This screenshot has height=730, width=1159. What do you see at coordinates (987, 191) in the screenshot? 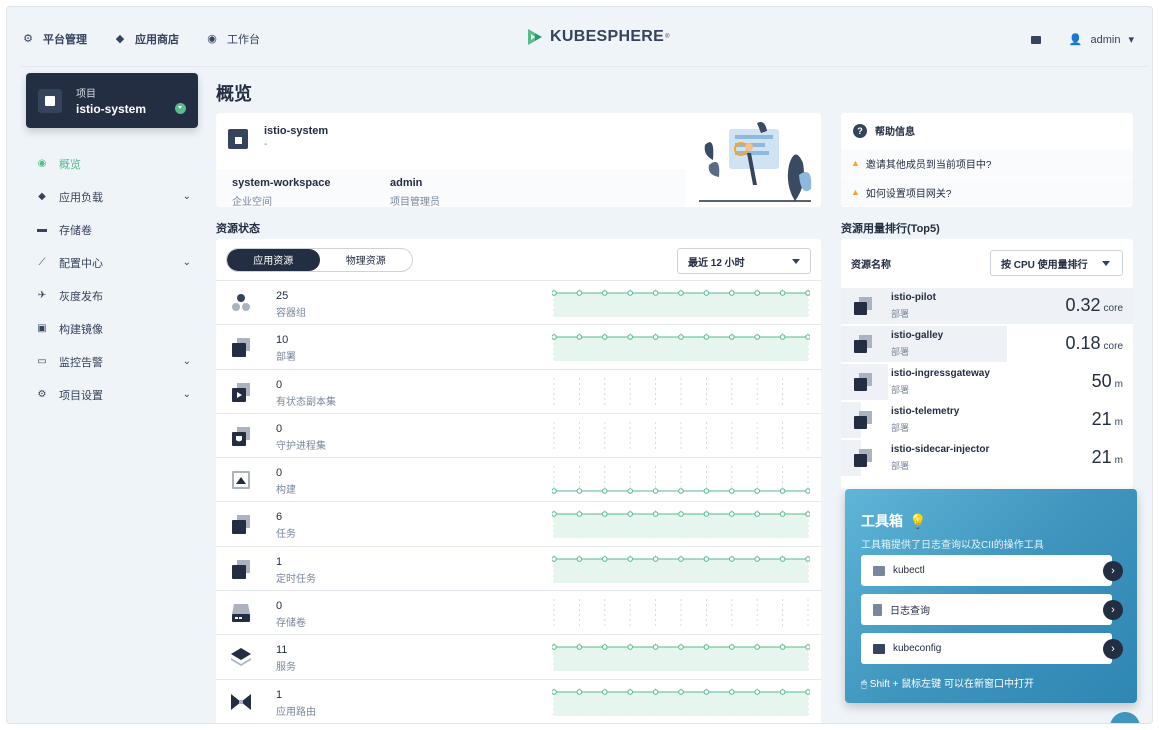
I see `help-link: ▲ 如何设置项目网关?` at bounding box center [987, 191].